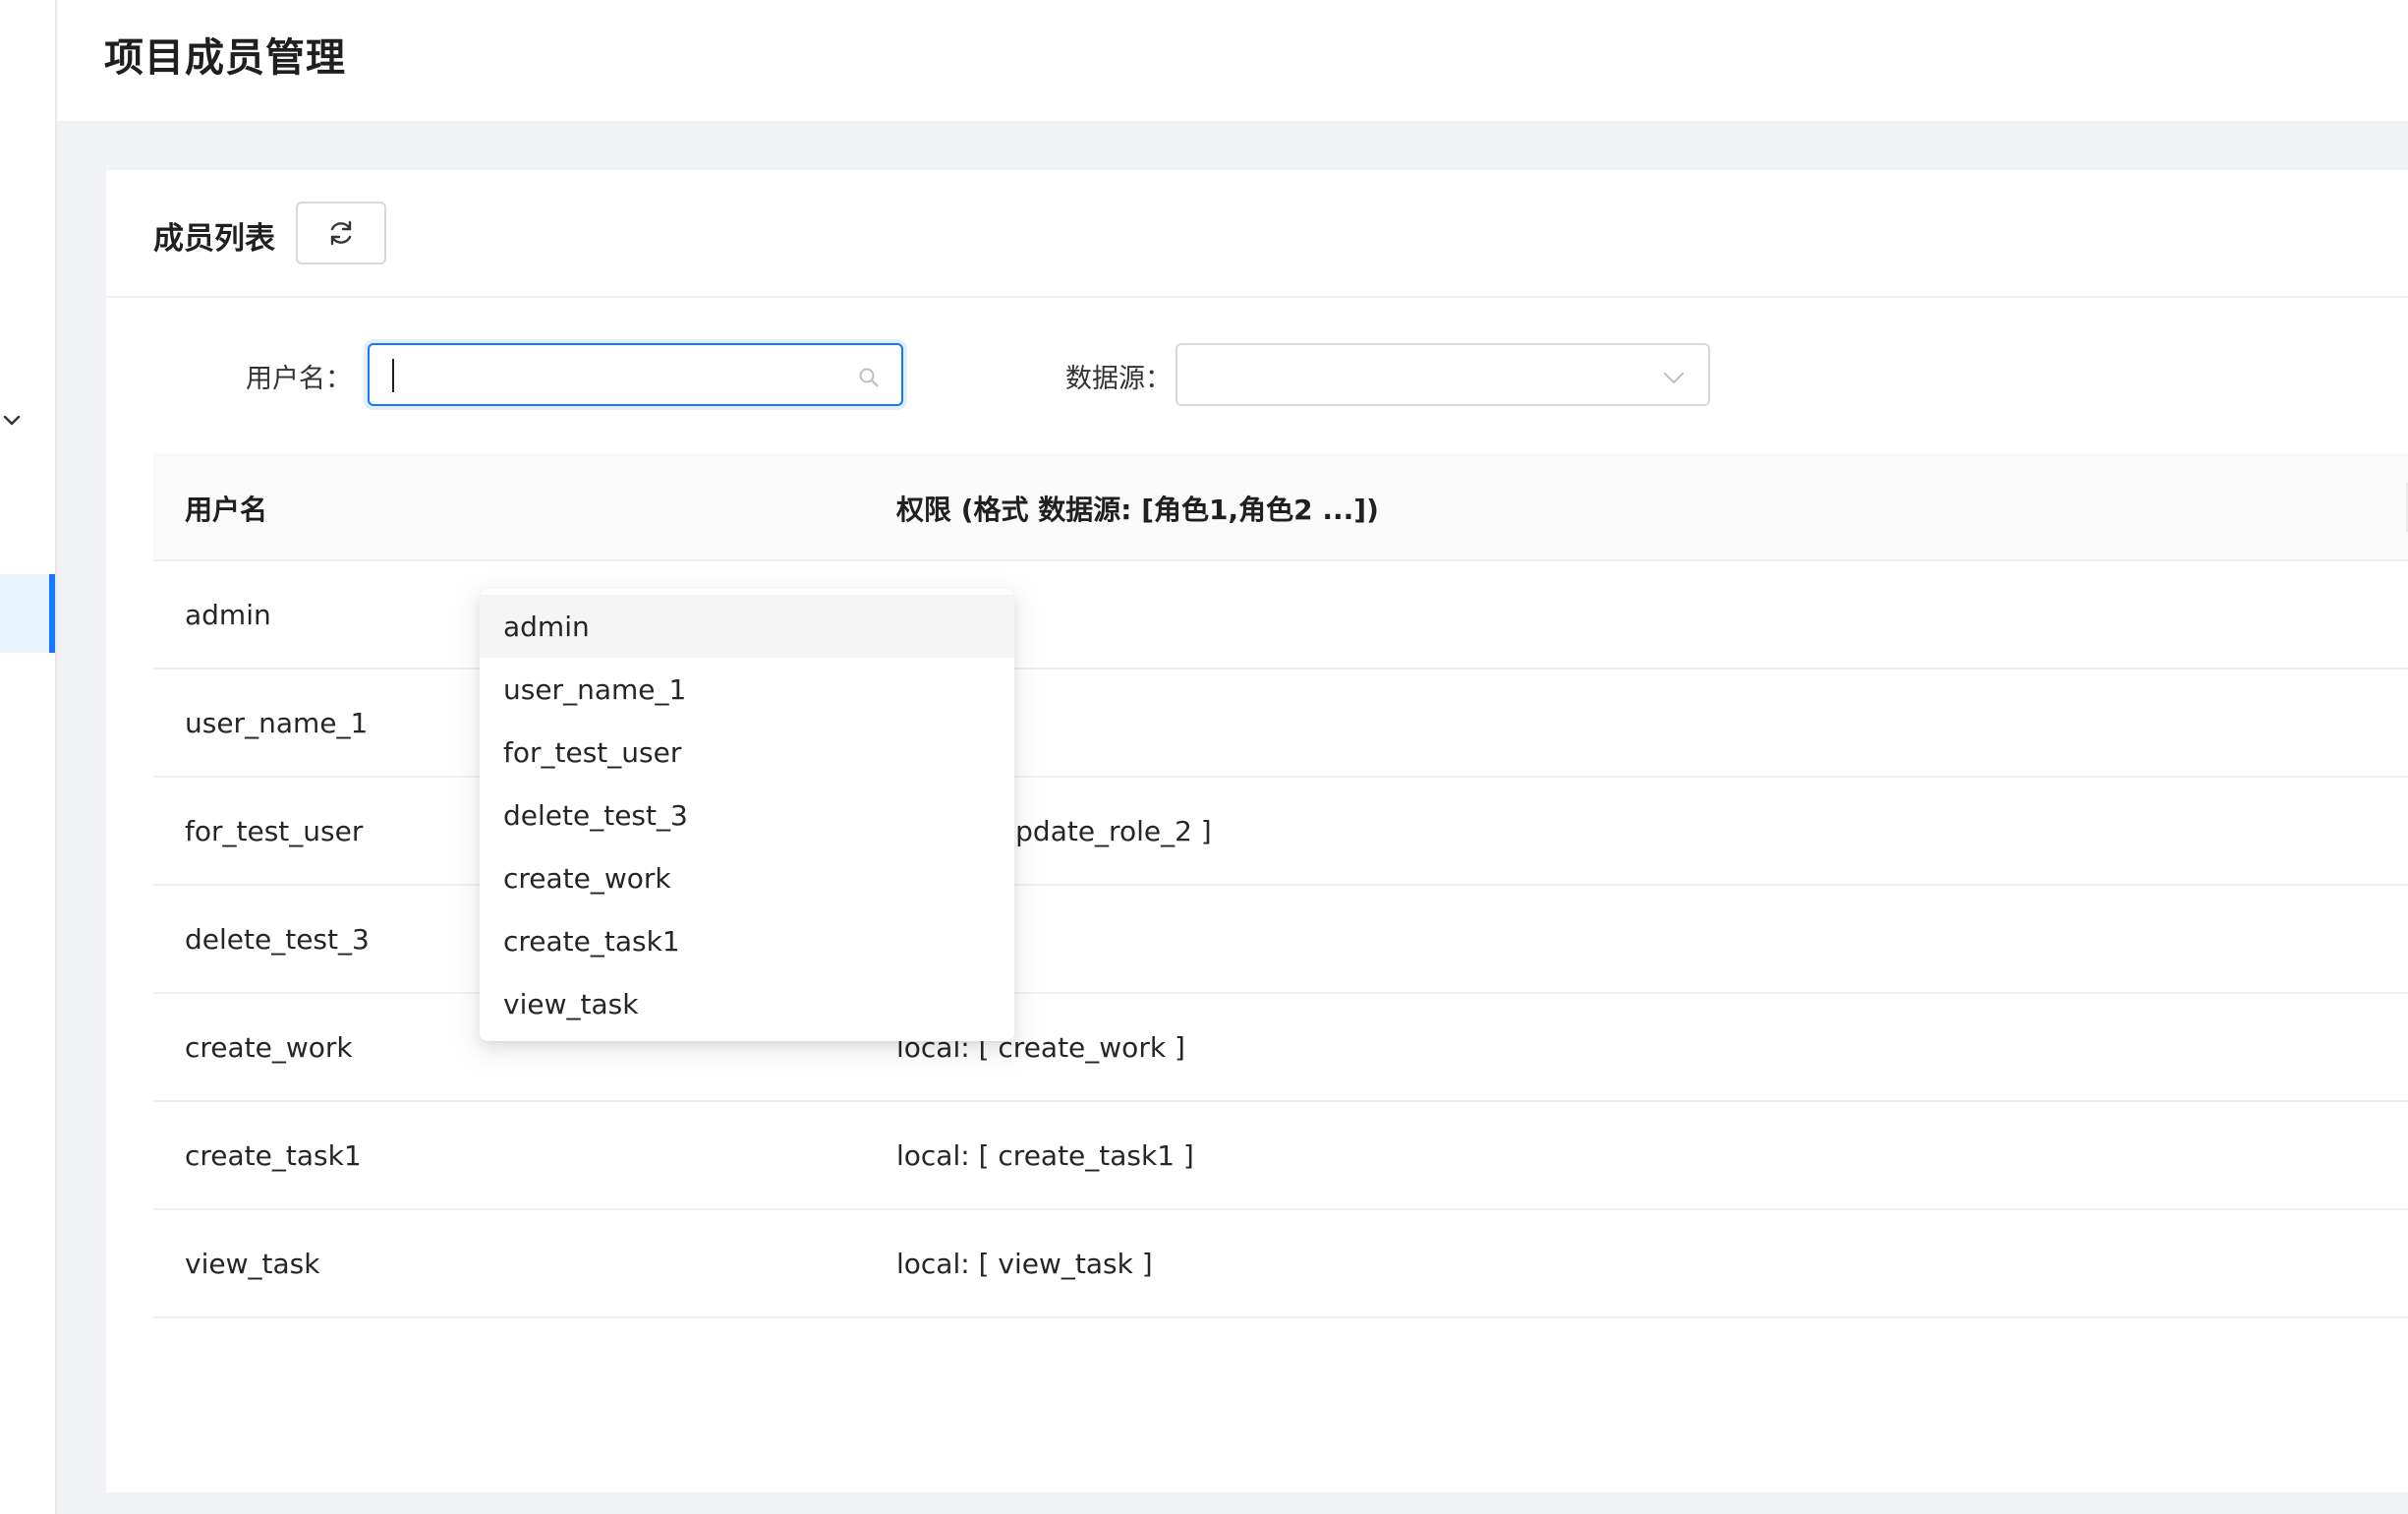  I want to click on cell-username: admin, so click(228, 615).